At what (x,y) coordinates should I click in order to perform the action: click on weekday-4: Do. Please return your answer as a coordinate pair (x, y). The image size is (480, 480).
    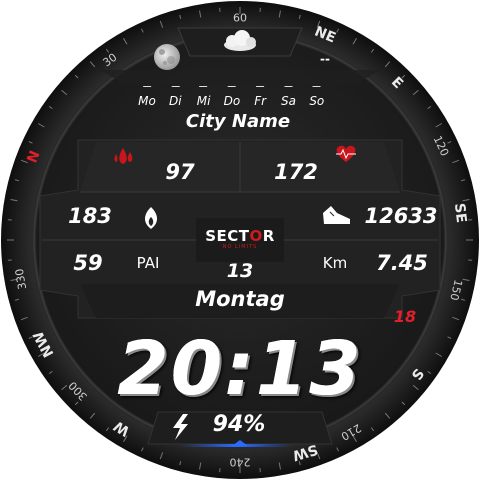
    Looking at the image, I should click on (232, 97).